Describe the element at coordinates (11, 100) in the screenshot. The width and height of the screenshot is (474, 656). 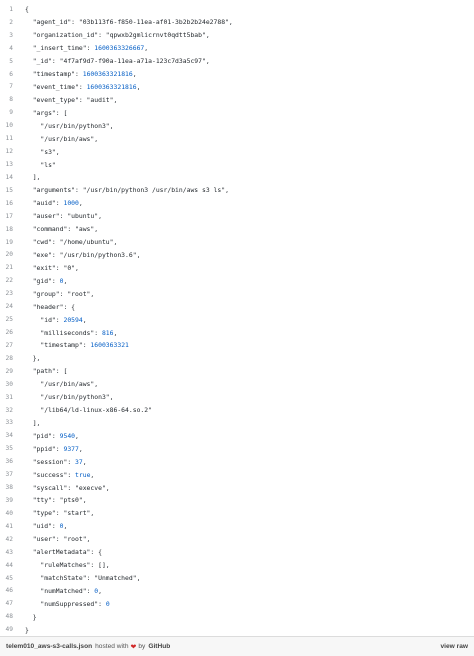
I see `line-number: 8` at that location.